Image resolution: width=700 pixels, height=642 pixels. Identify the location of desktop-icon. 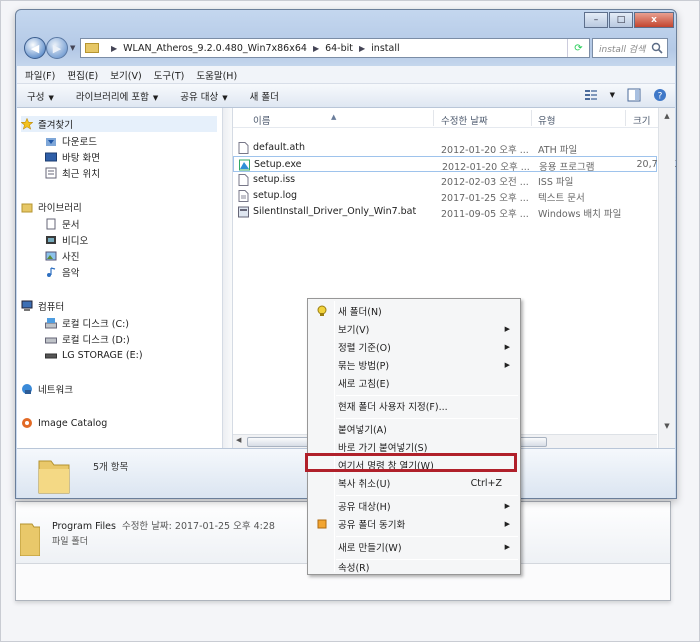
(51, 157).